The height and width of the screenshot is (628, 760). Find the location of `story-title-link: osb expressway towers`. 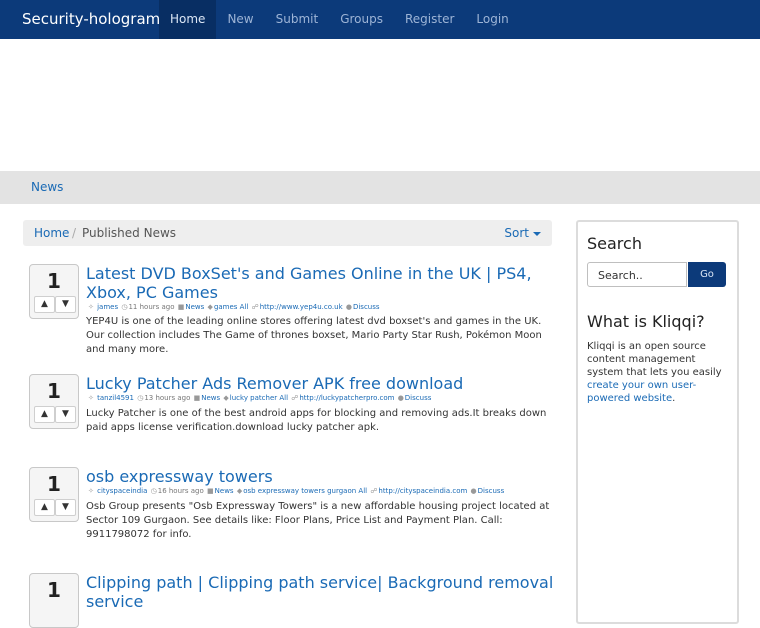

story-title-link: osb expressway towers is located at coordinates (321, 476).